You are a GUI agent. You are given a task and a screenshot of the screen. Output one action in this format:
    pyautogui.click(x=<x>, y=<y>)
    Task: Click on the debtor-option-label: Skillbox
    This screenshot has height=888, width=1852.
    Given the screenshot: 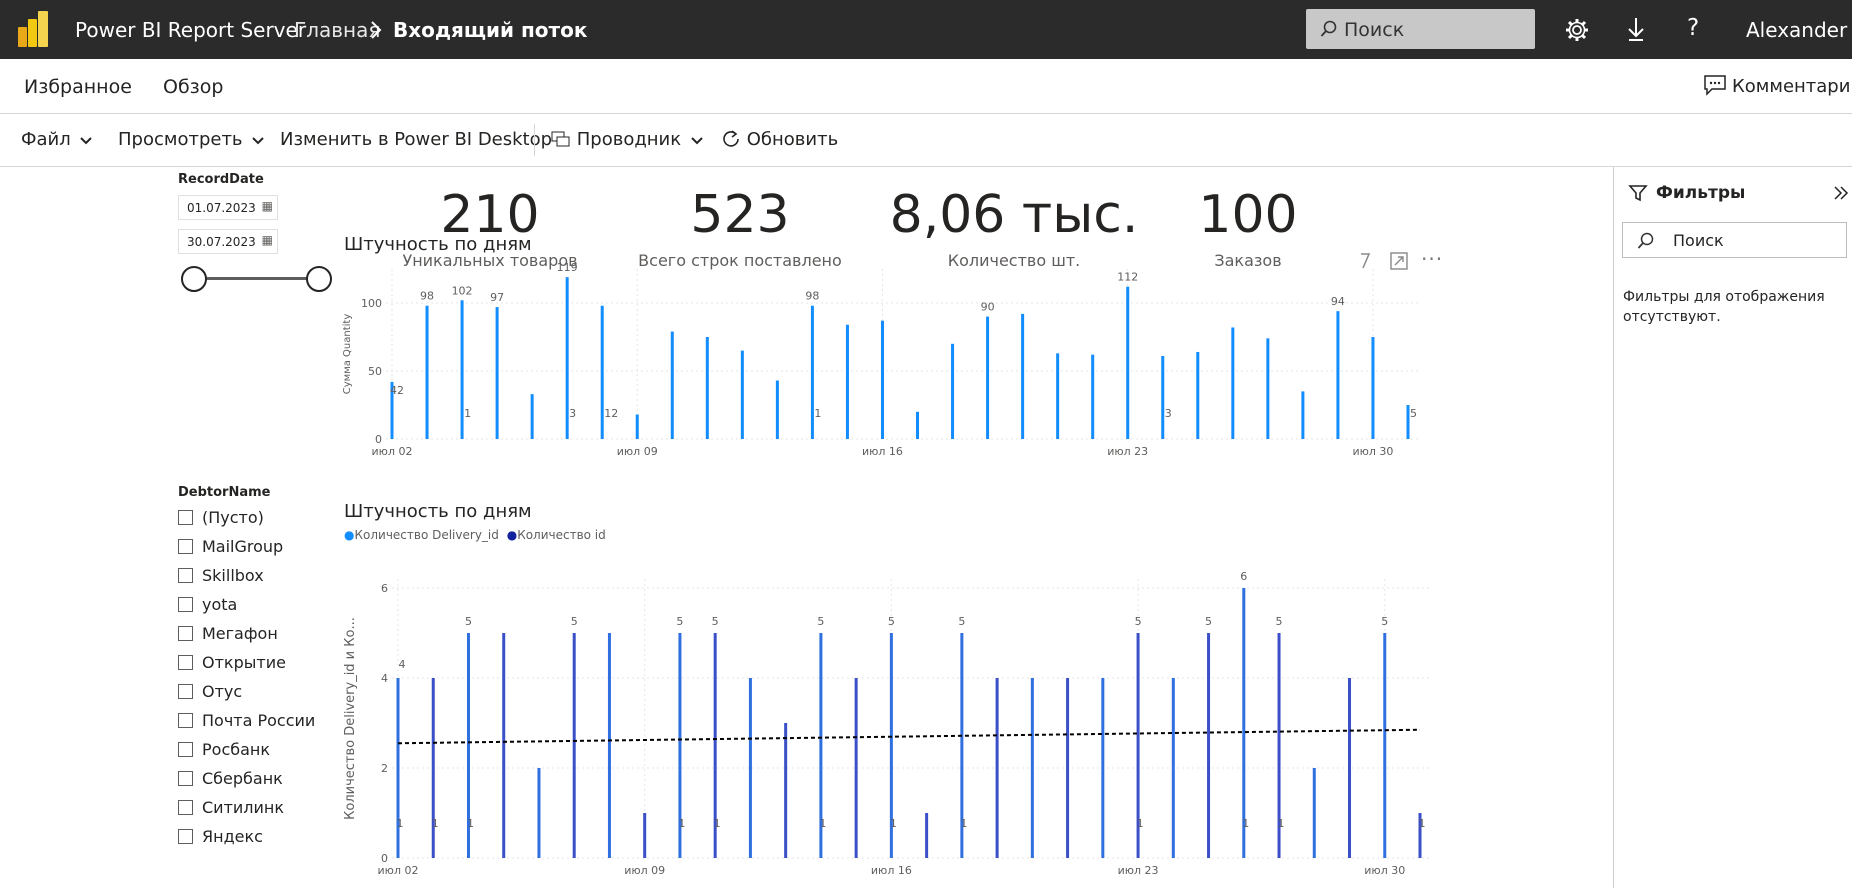 What is the action you would take?
    pyautogui.click(x=233, y=575)
    